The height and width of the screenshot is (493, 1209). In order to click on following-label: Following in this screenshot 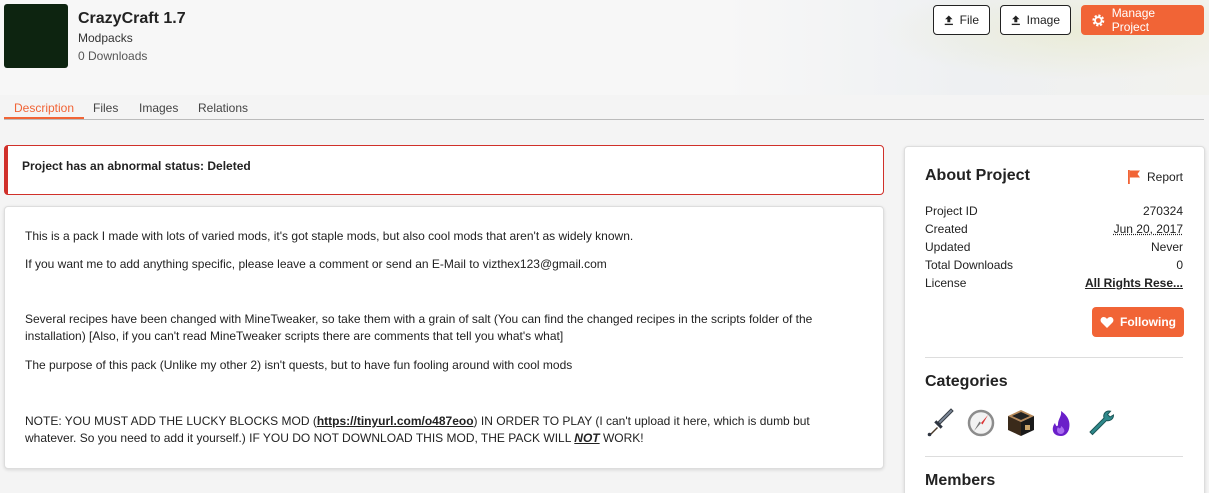, I will do `click(1148, 322)`.